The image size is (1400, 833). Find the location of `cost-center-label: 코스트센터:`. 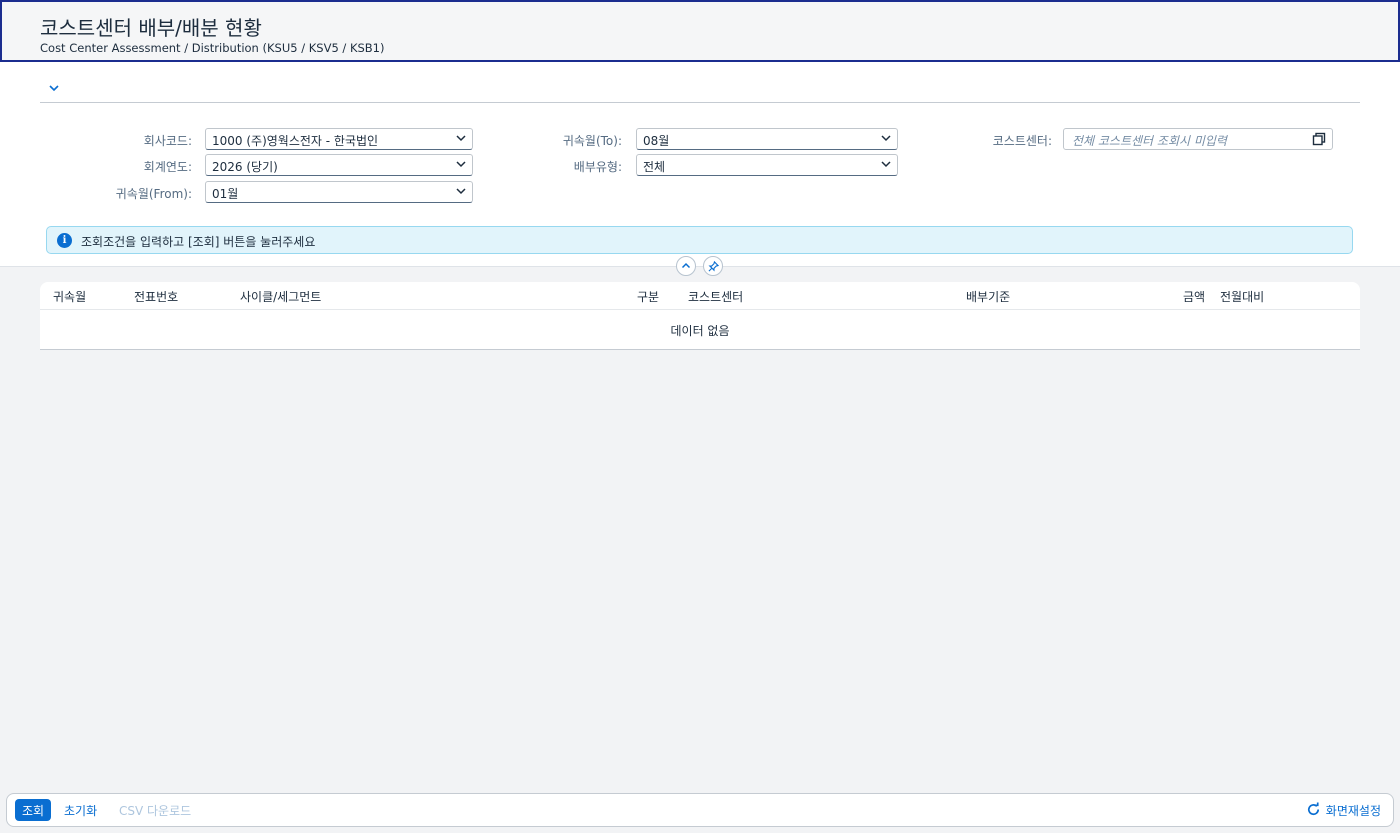

cost-center-label: 코스트센터: is located at coordinates (1022, 141).